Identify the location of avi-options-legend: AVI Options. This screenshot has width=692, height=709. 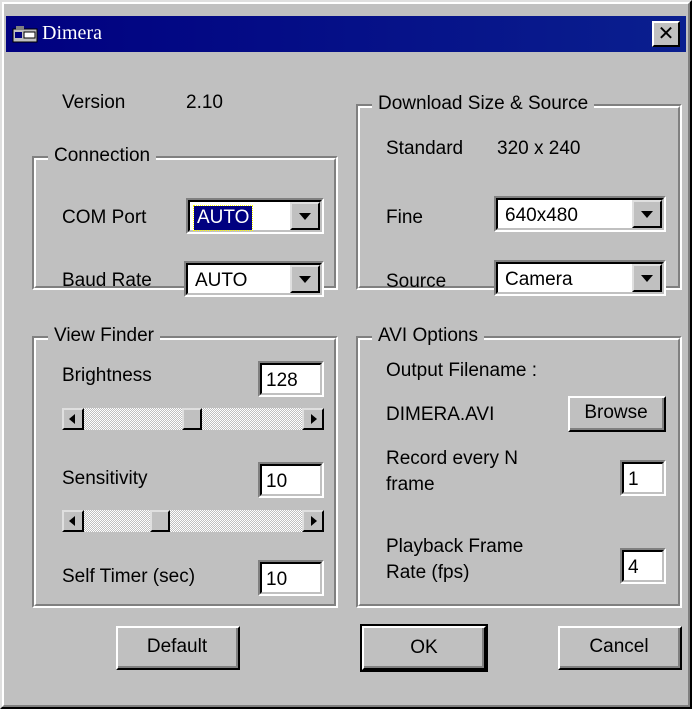
(428, 336).